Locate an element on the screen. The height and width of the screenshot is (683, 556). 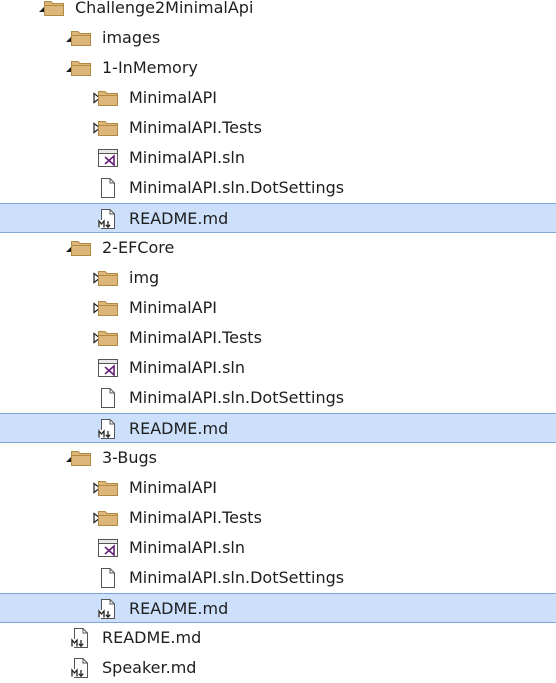
tree-item-folder: Challenge2MinimalApi is located at coordinates (278, 11).